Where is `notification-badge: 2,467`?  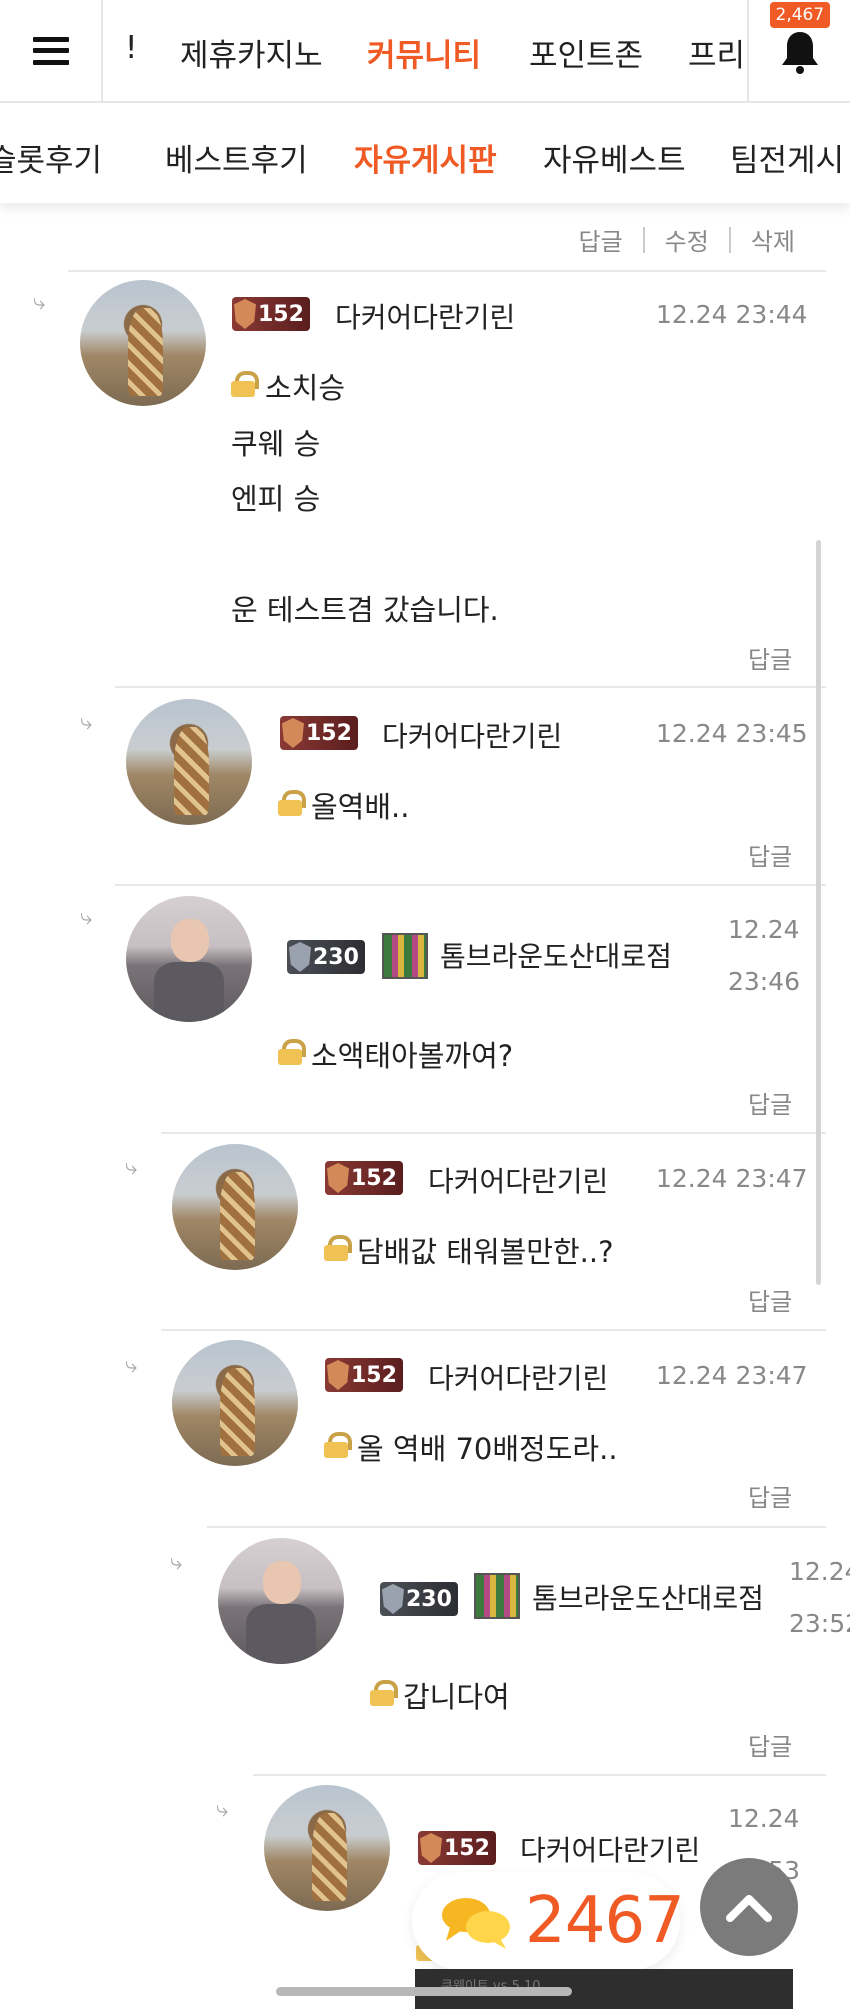 notification-badge: 2,467 is located at coordinates (800, 14).